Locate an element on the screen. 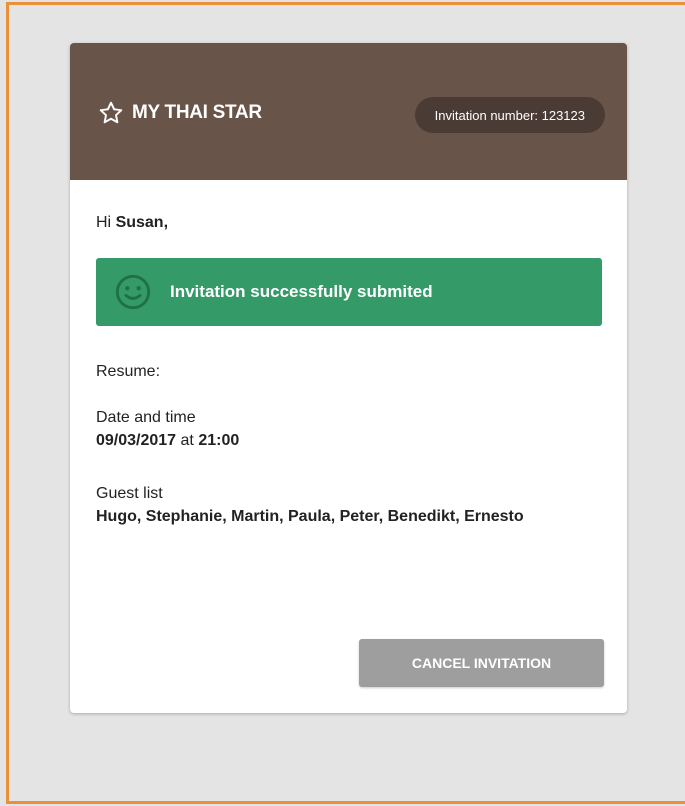 This screenshot has width=685, height=806. star-outline-icon is located at coordinates (111, 112).